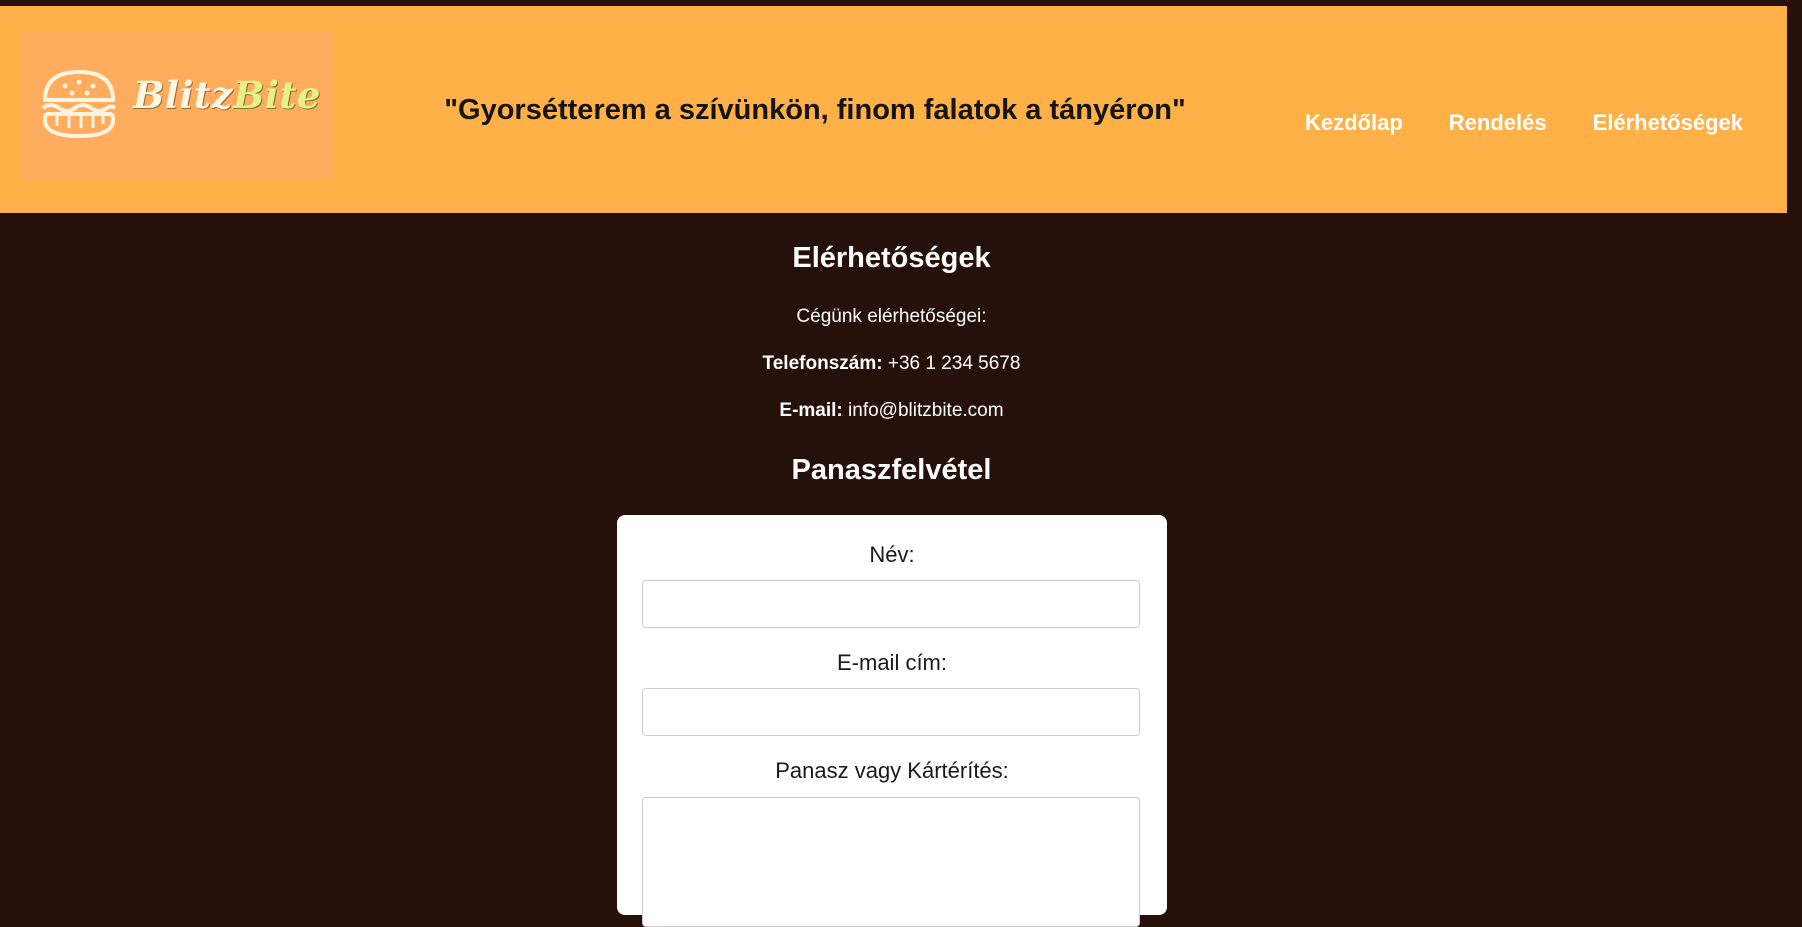  What do you see at coordinates (891, 604) in the screenshot?
I see `name-input` at bounding box center [891, 604].